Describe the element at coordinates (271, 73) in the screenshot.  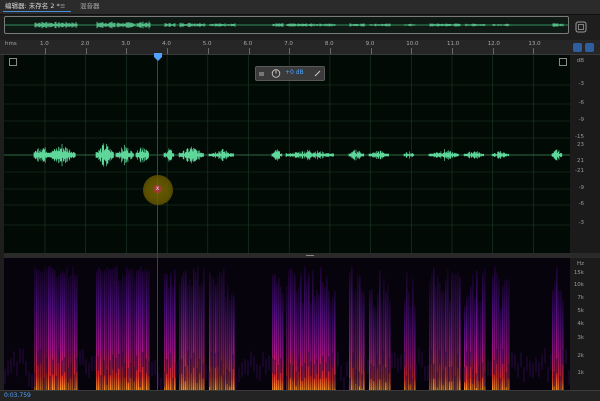
I see `volume-knob-icon` at that location.